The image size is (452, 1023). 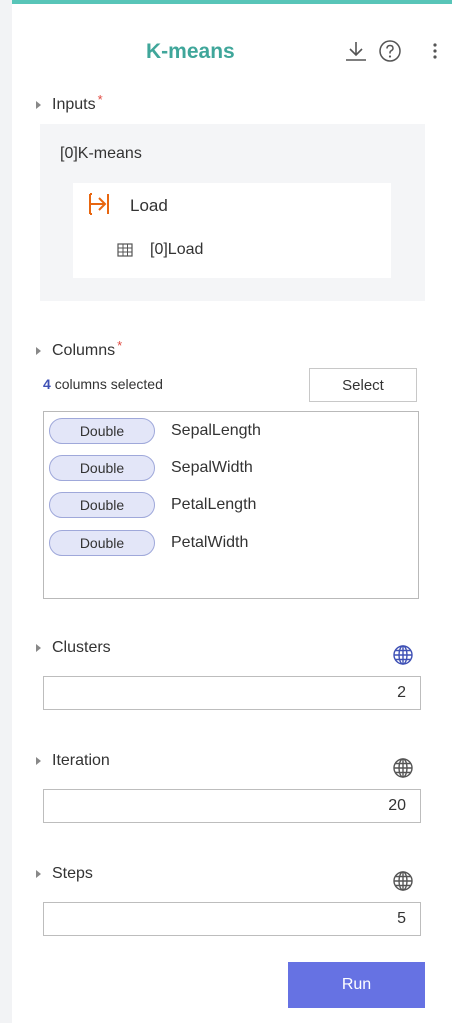 What do you see at coordinates (210, 542) in the screenshot?
I see `column-name: PetalWidth` at bounding box center [210, 542].